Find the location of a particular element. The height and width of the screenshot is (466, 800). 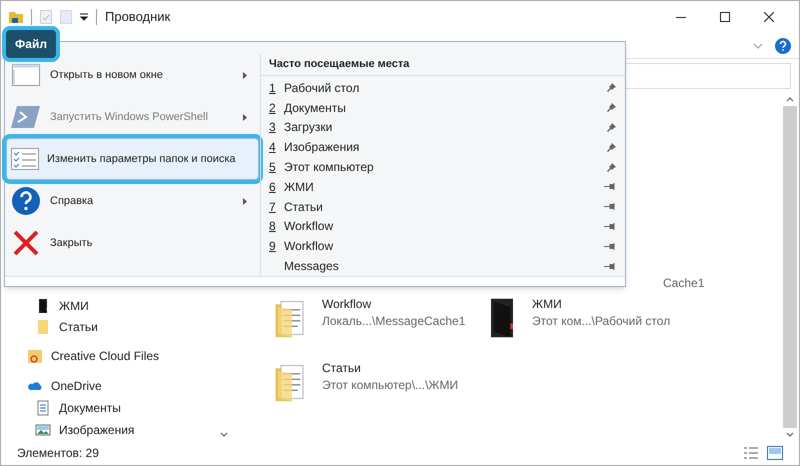

tile-name: Workflow is located at coordinates (394, 304).